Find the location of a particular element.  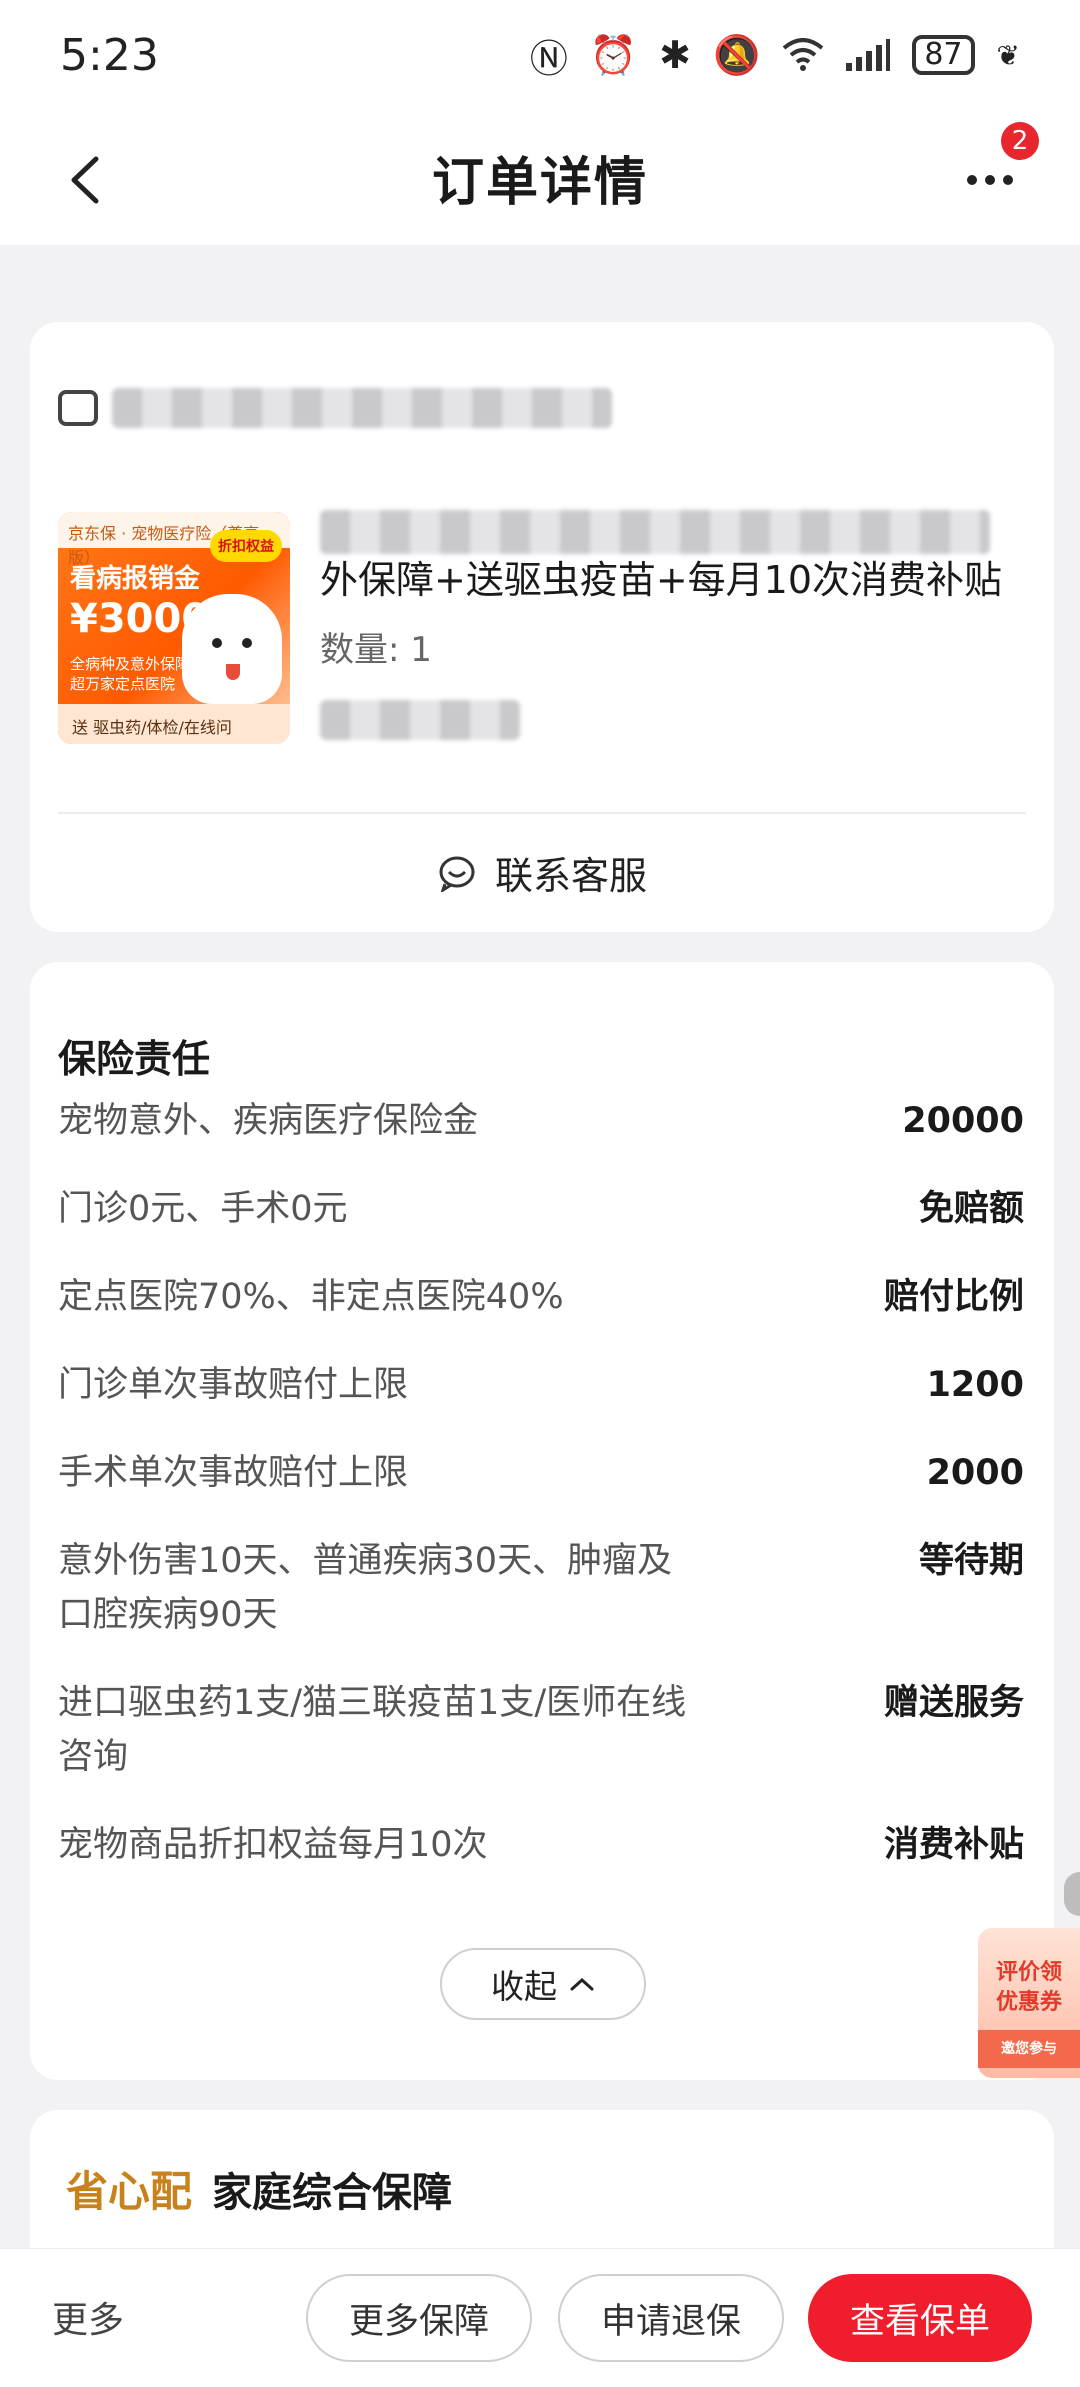

thumb-sub-line: 超万家定点医院 is located at coordinates (123, 684).